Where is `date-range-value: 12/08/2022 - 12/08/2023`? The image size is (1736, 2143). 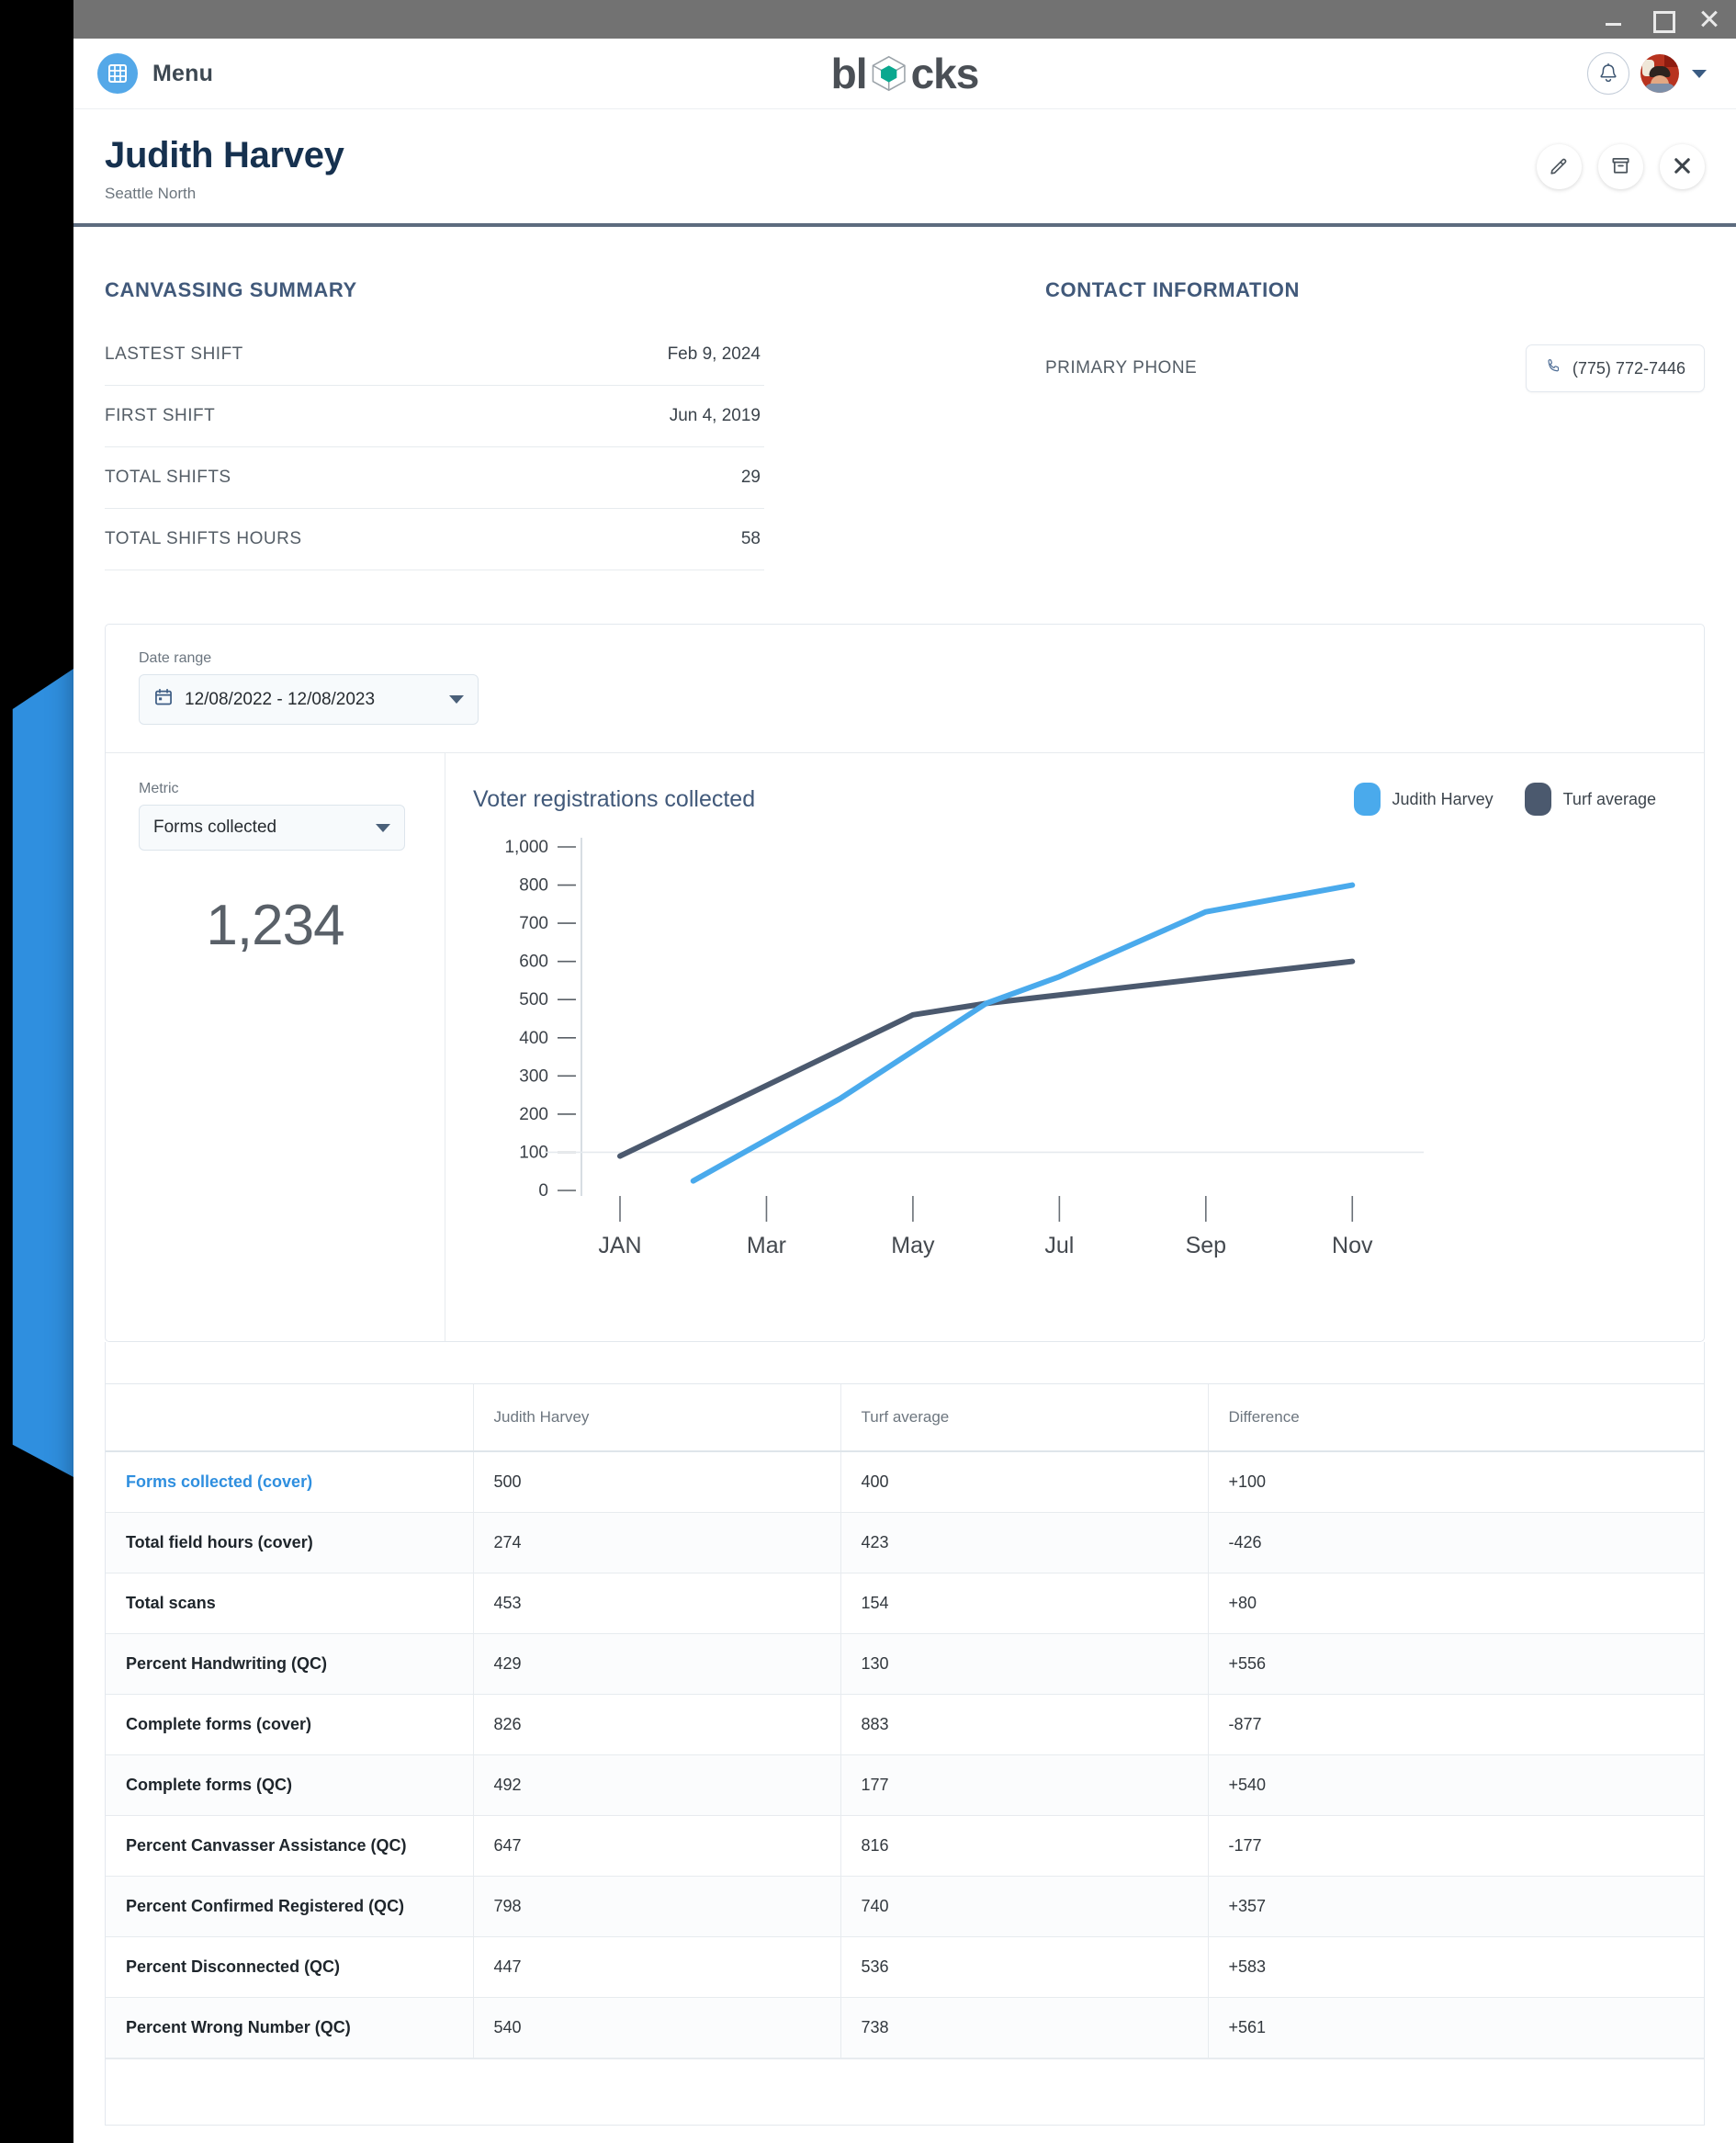
date-range-value: 12/08/2022 - 12/08/2023 is located at coordinates (280, 699).